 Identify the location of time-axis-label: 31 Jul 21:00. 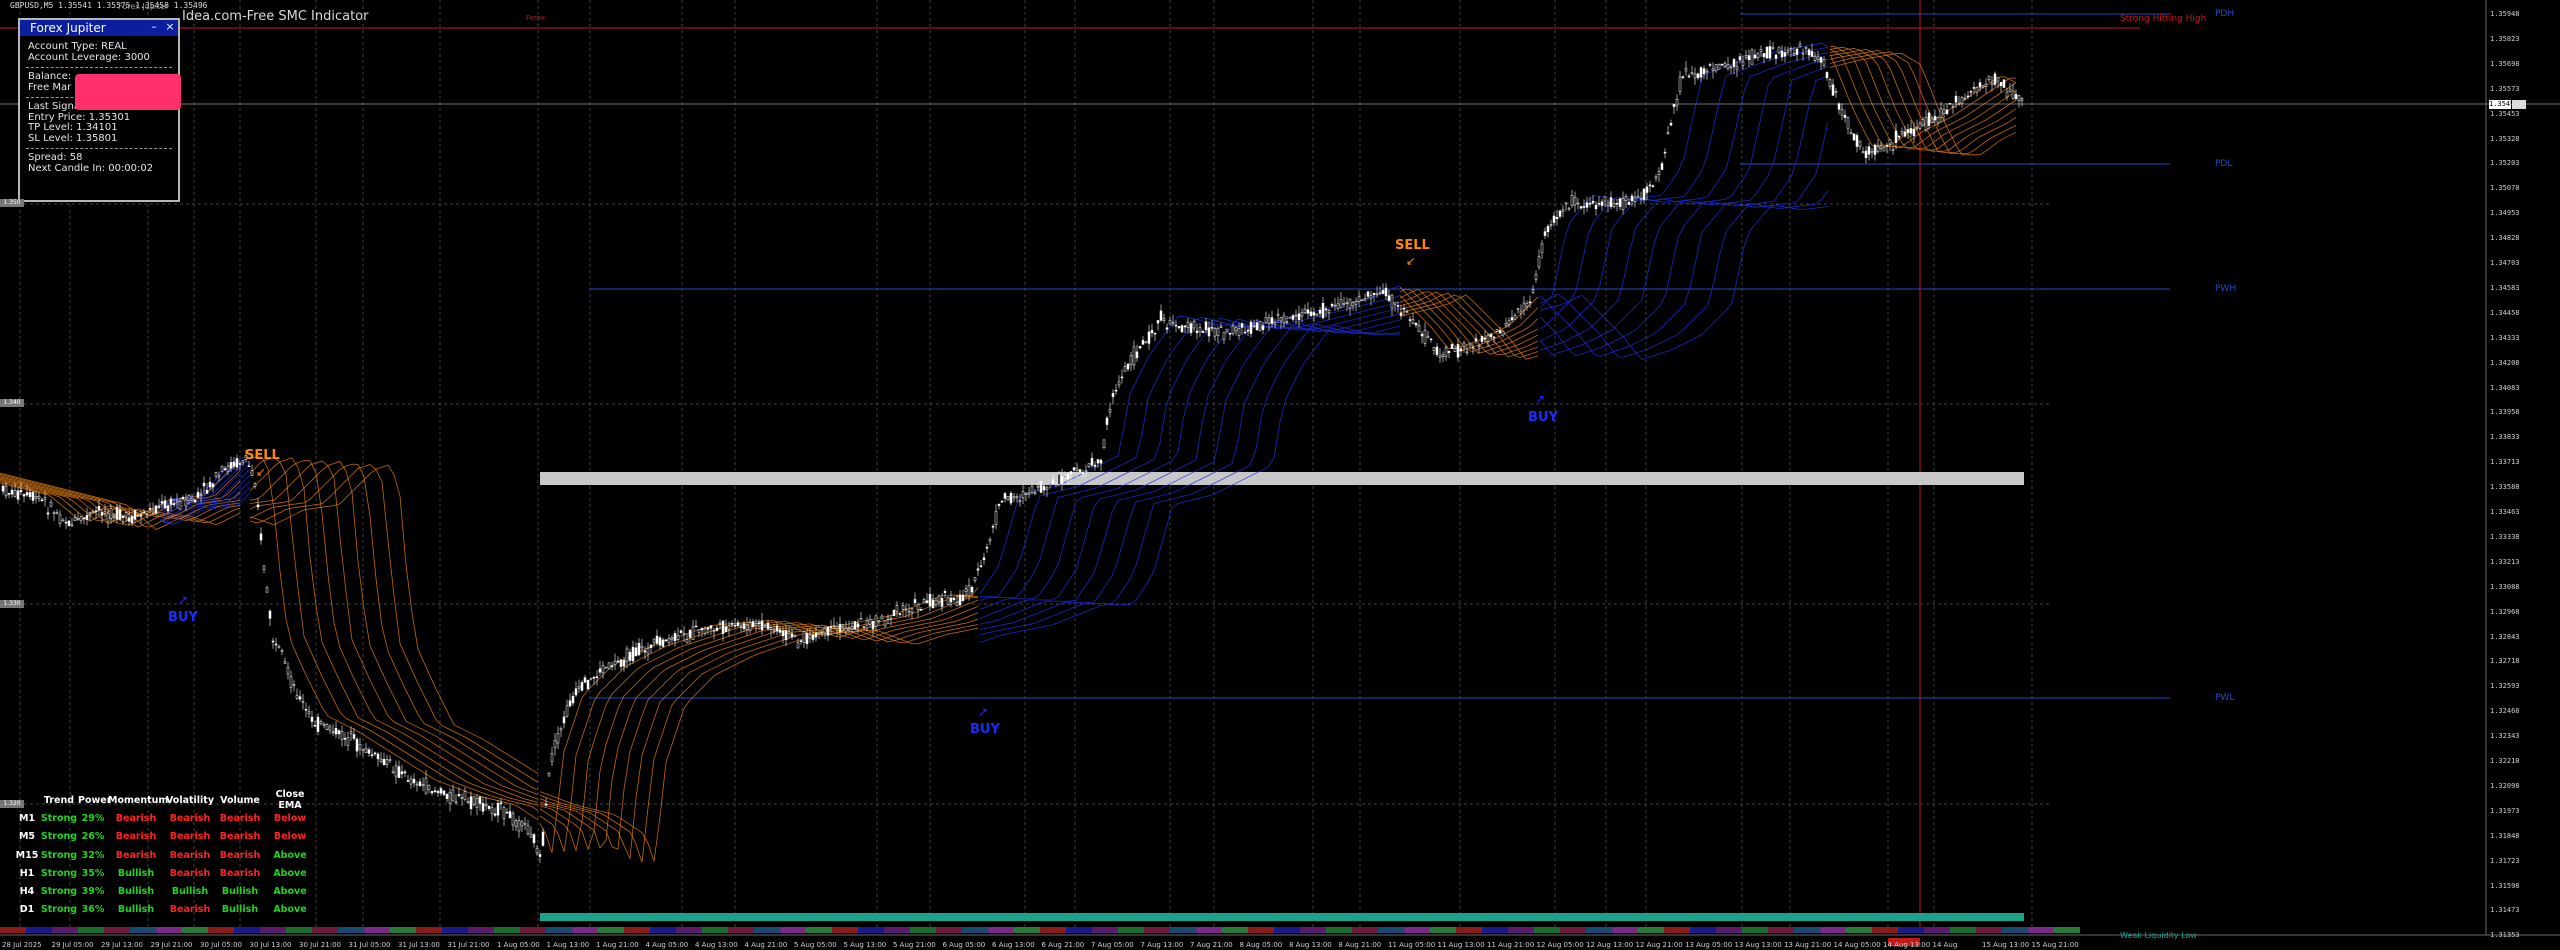
(468, 945).